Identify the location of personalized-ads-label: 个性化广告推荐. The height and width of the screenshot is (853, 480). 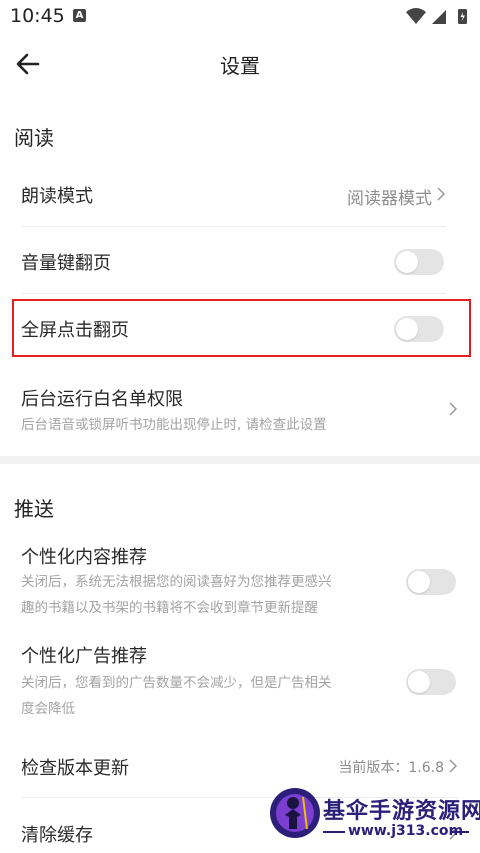
(84, 656).